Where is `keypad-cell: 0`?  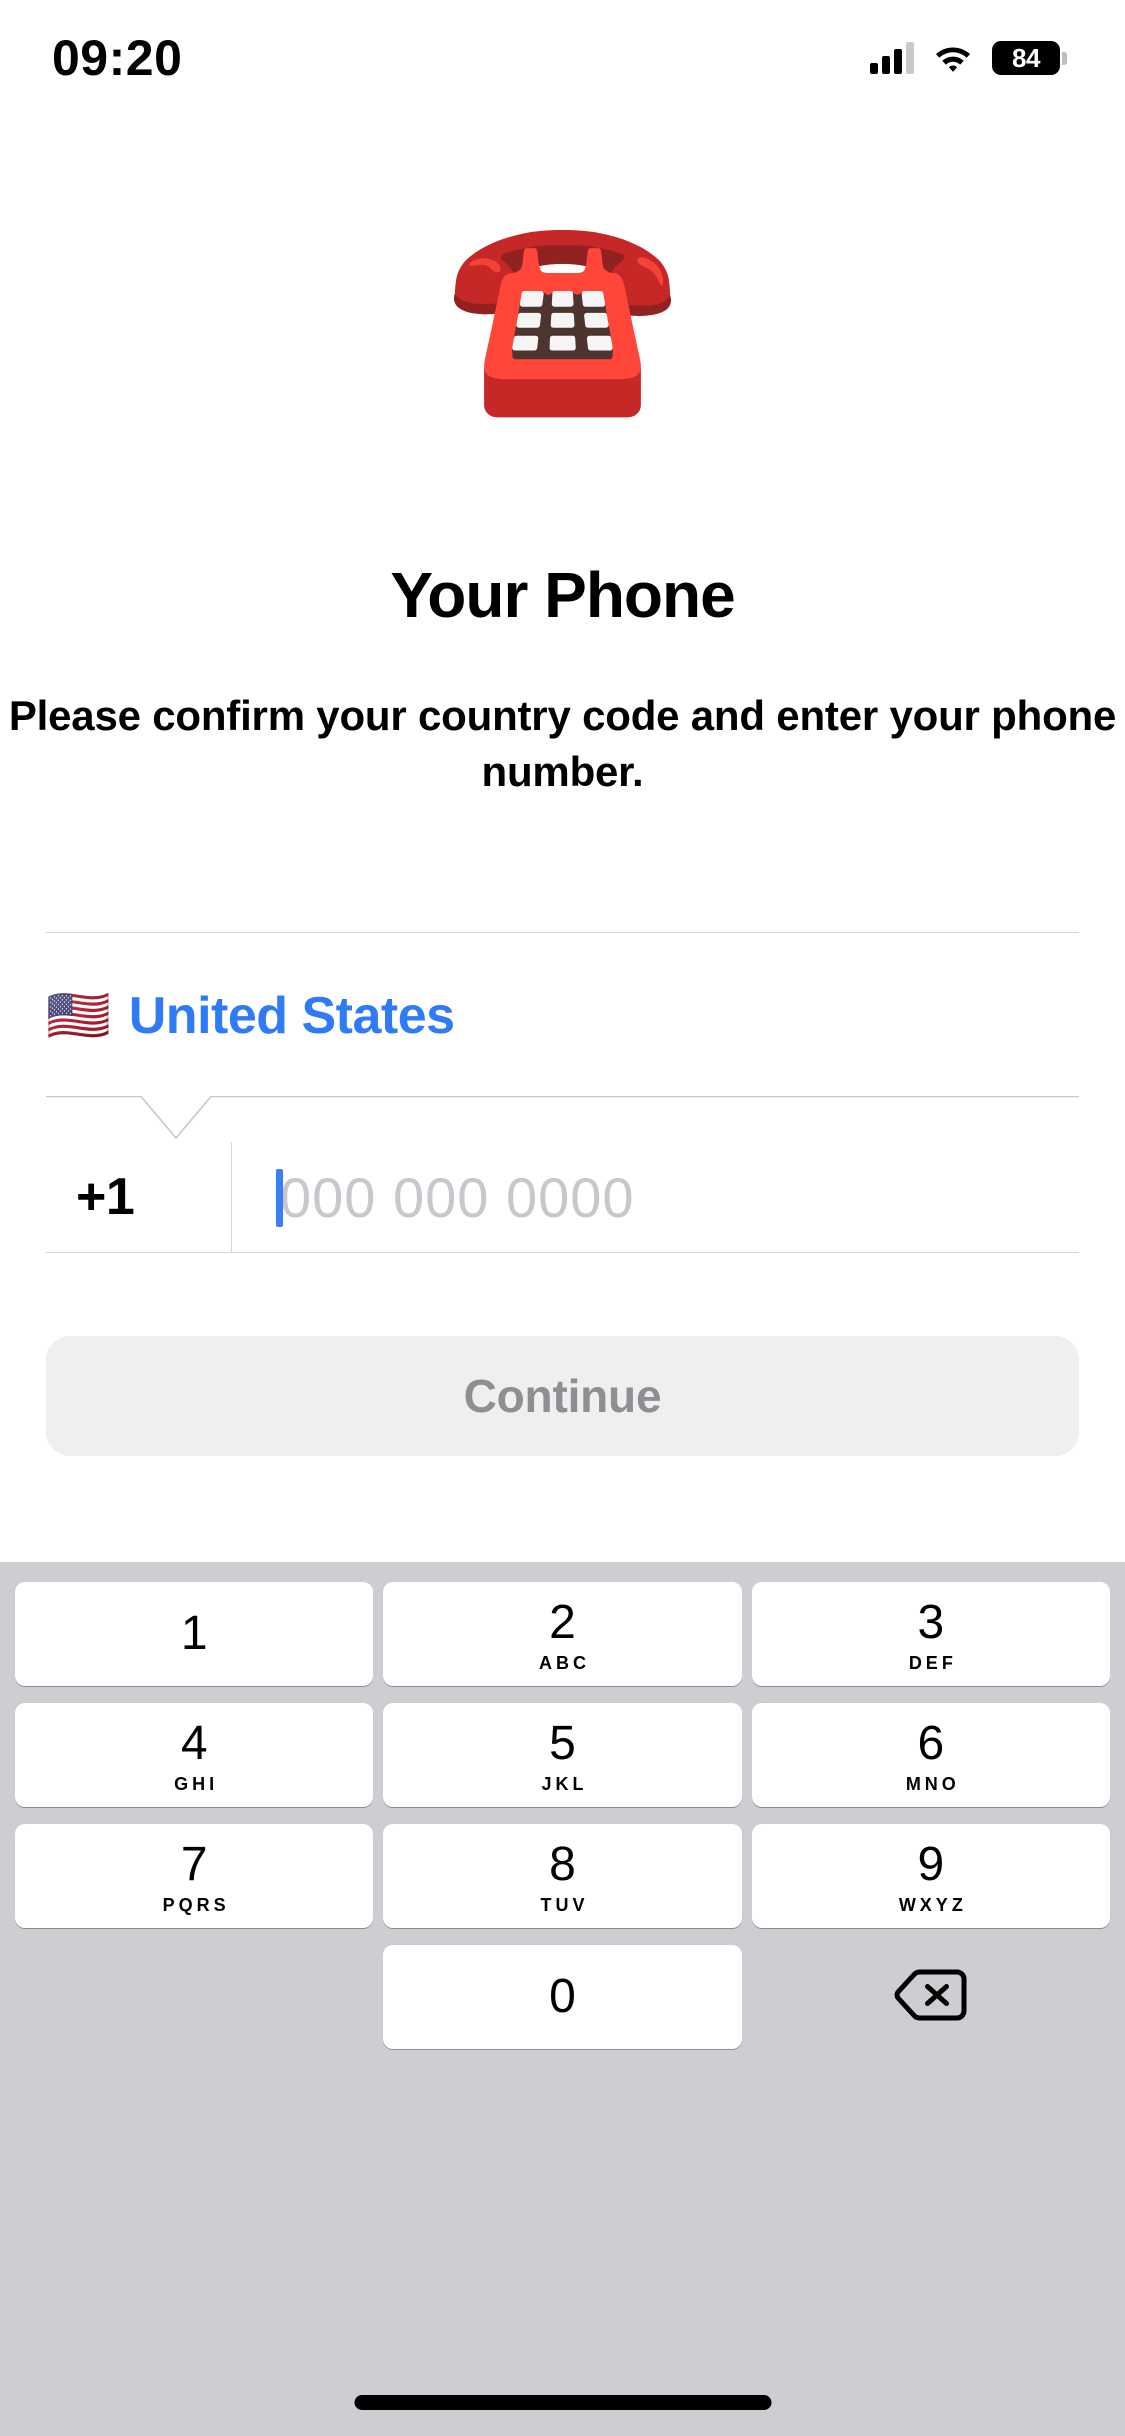
keypad-cell: 0 is located at coordinates (562, 1997).